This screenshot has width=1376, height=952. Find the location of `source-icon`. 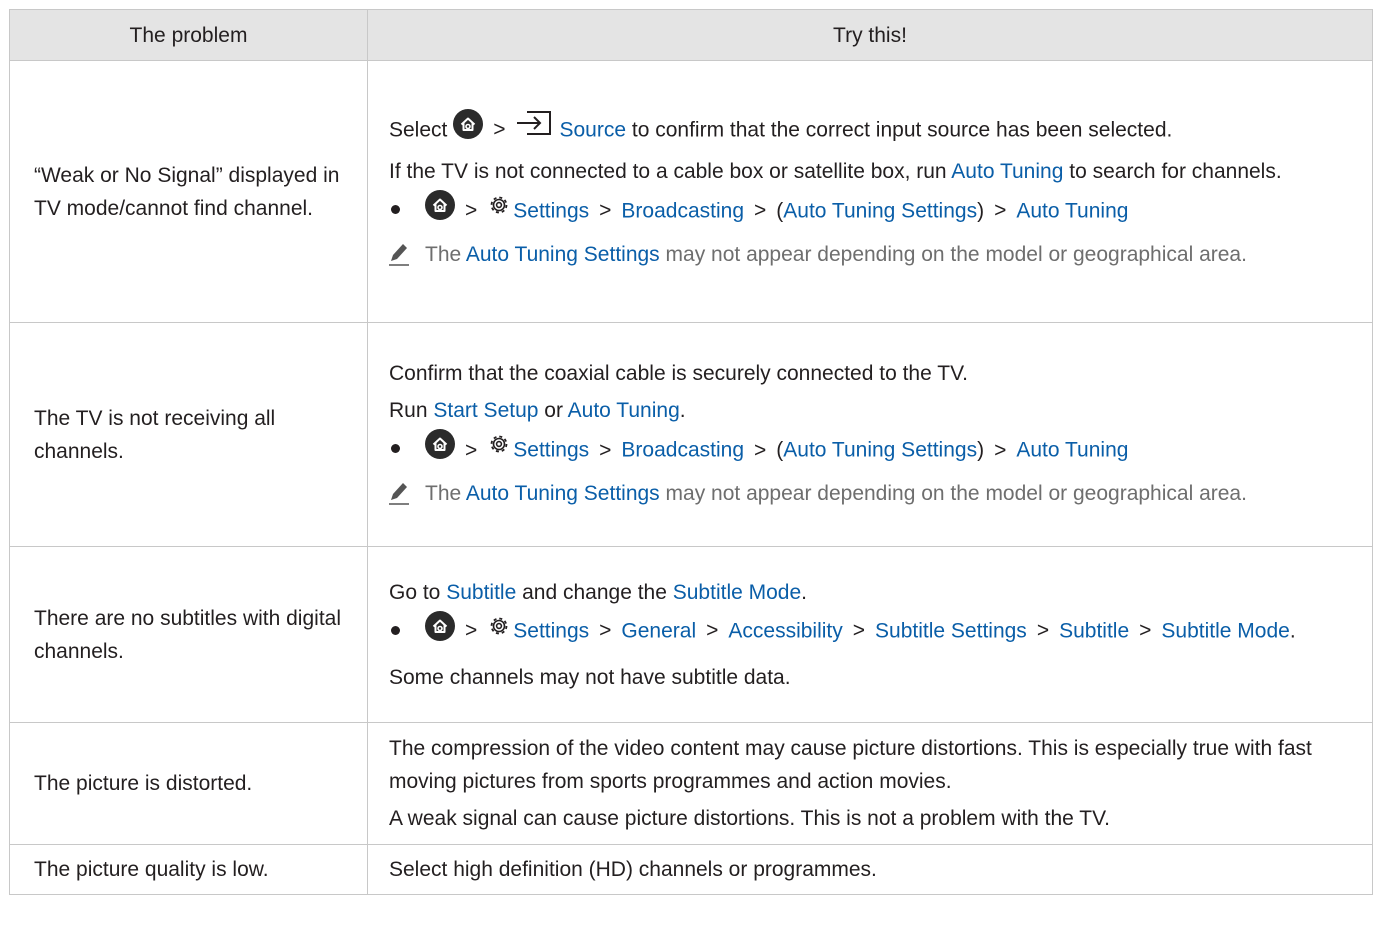

source-icon is located at coordinates (534, 128).